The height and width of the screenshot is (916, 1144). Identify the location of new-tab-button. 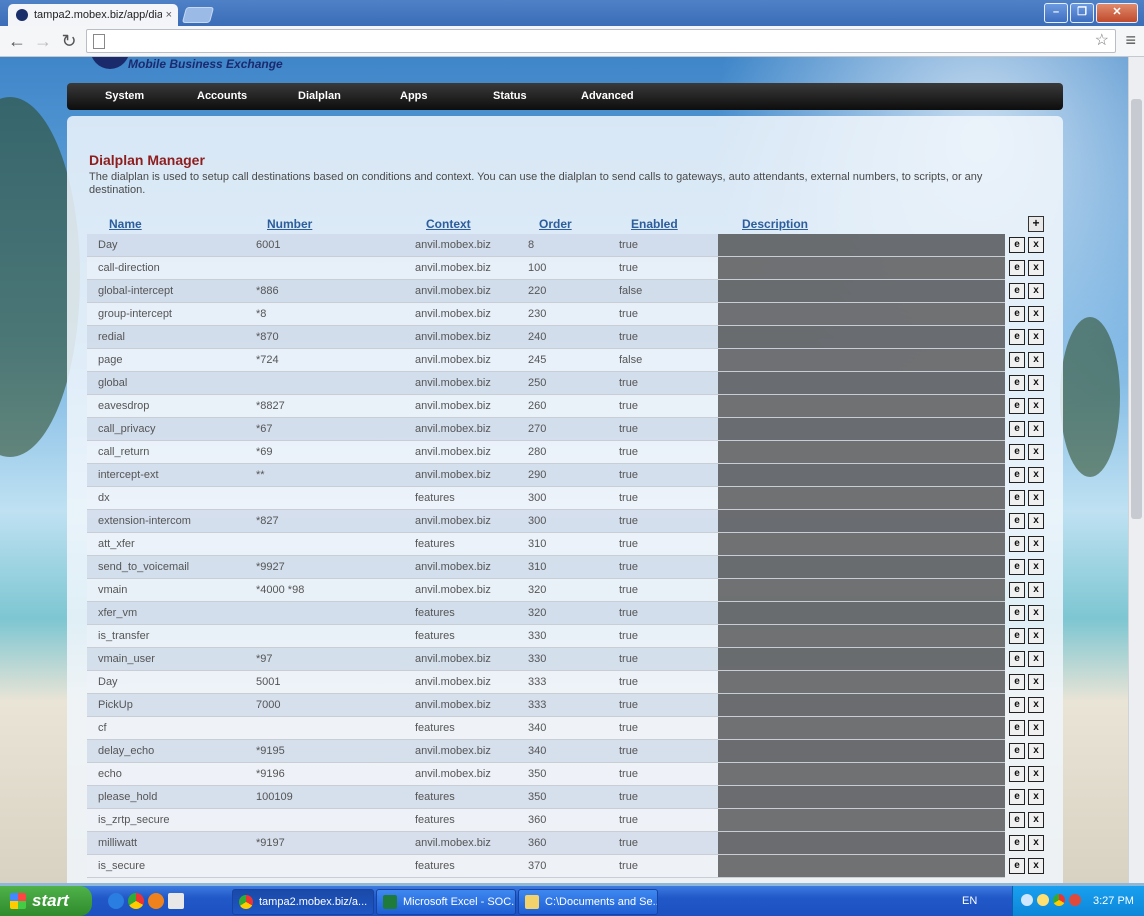
(198, 15).